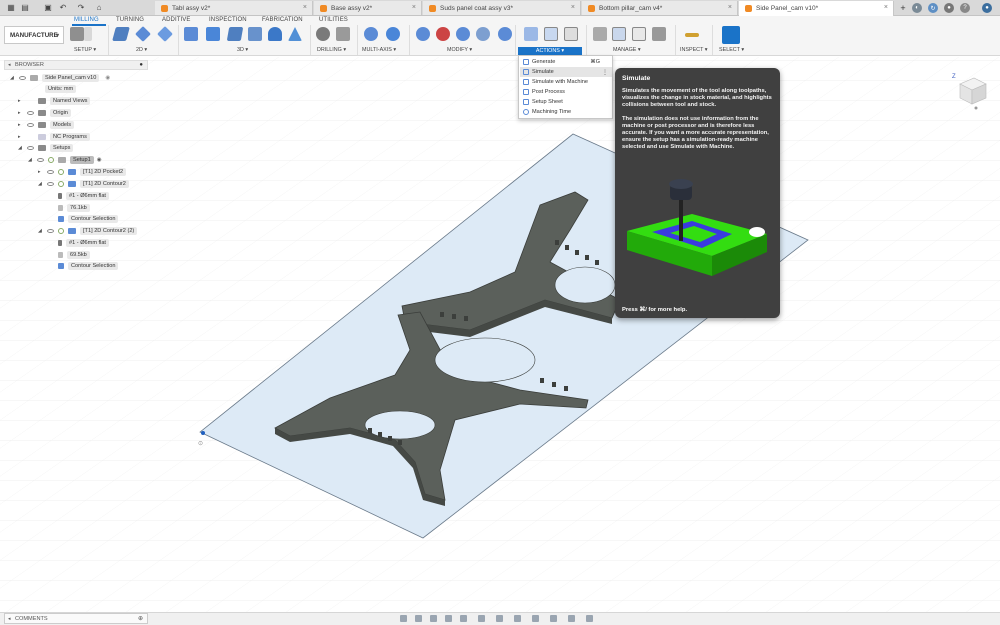  What do you see at coordinates (965, 8) in the screenshot?
I see `help-icon: ?` at bounding box center [965, 8].